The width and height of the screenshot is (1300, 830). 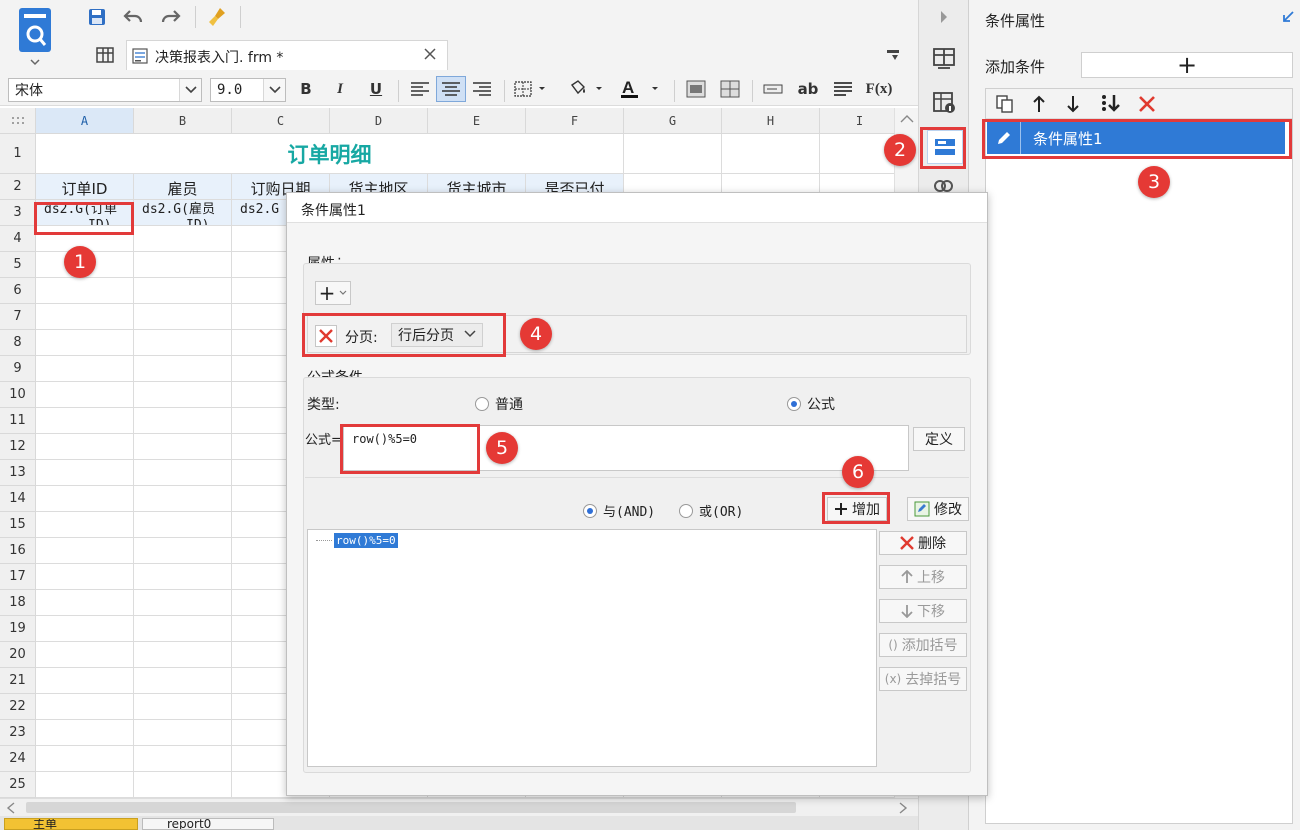 What do you see at coordinates (18, 733) in the screenshot?
I see `row-header: 23` at bounding box center [18, 733].